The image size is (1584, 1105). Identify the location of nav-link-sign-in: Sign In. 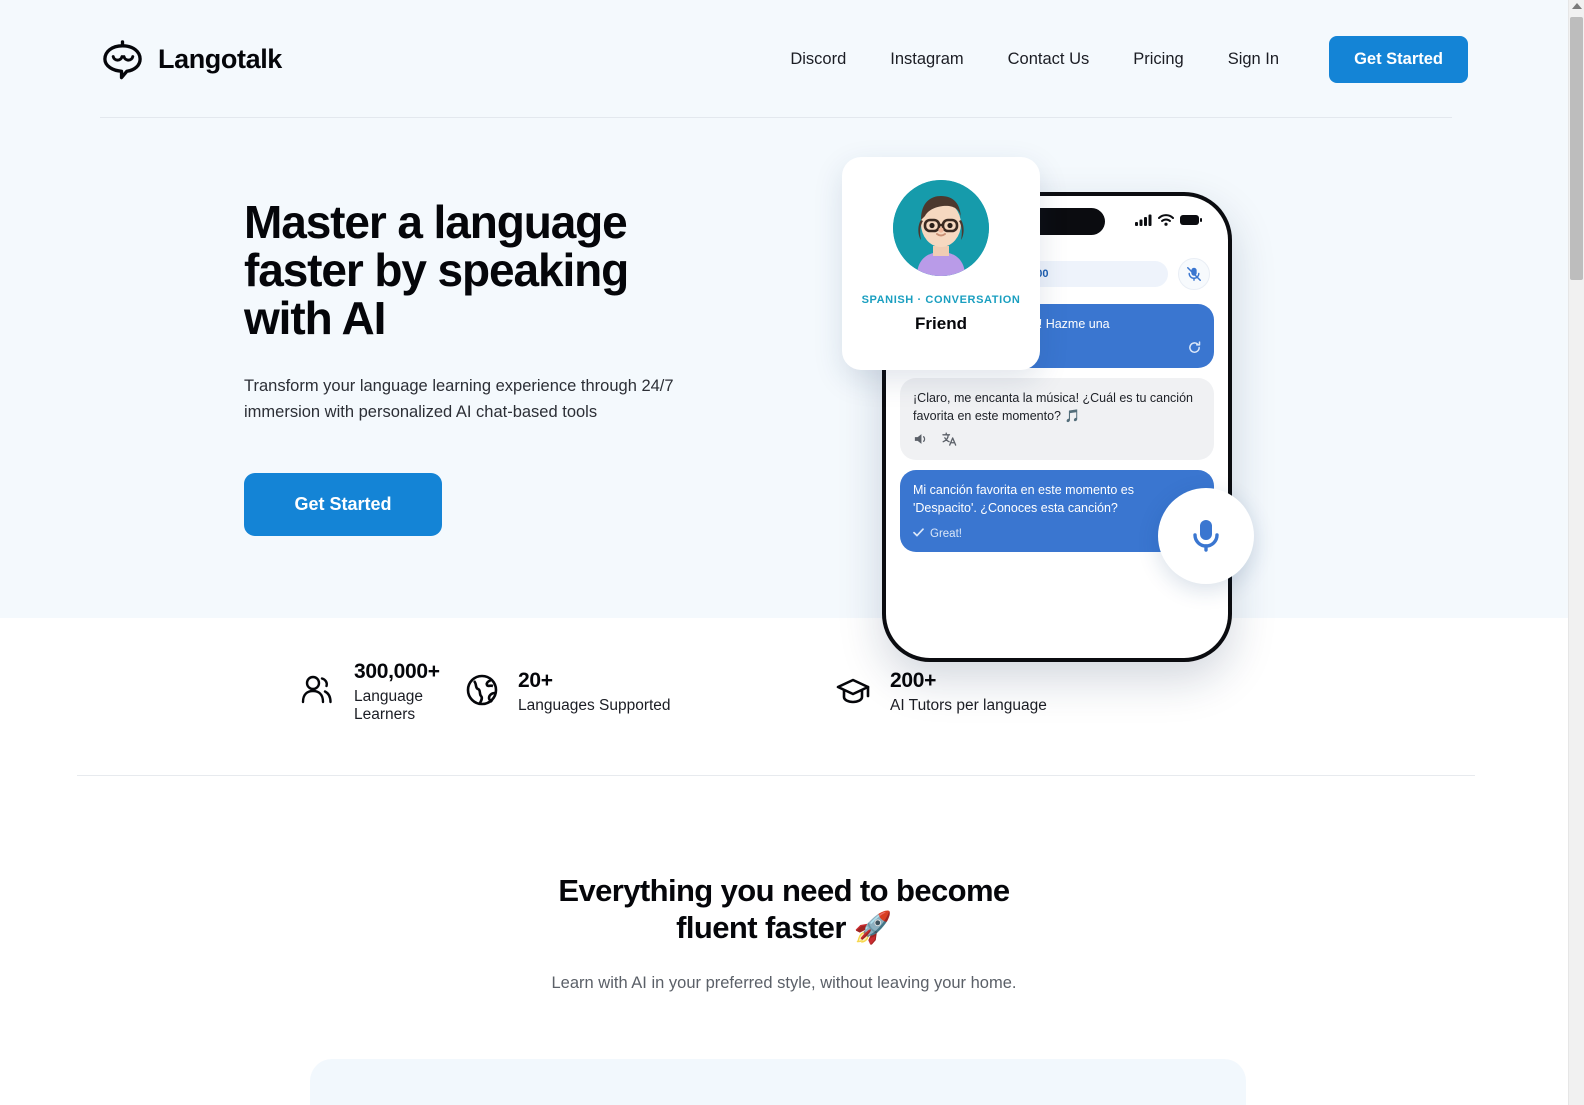
(1253, 59).